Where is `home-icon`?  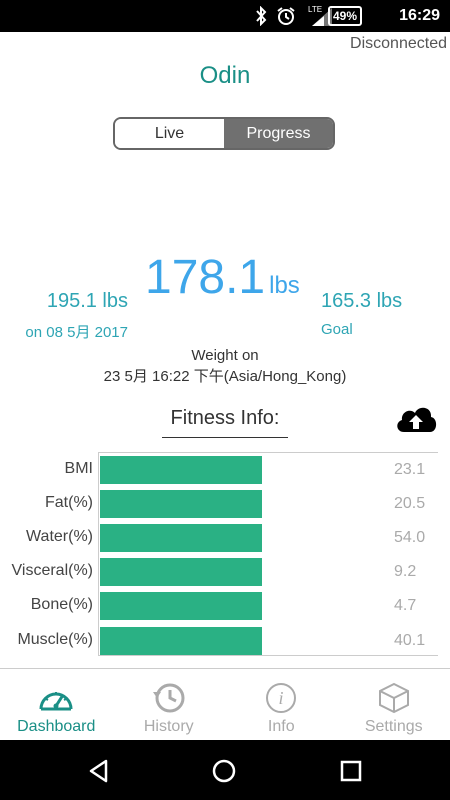
home-icon is located at coordinates (224, 771).